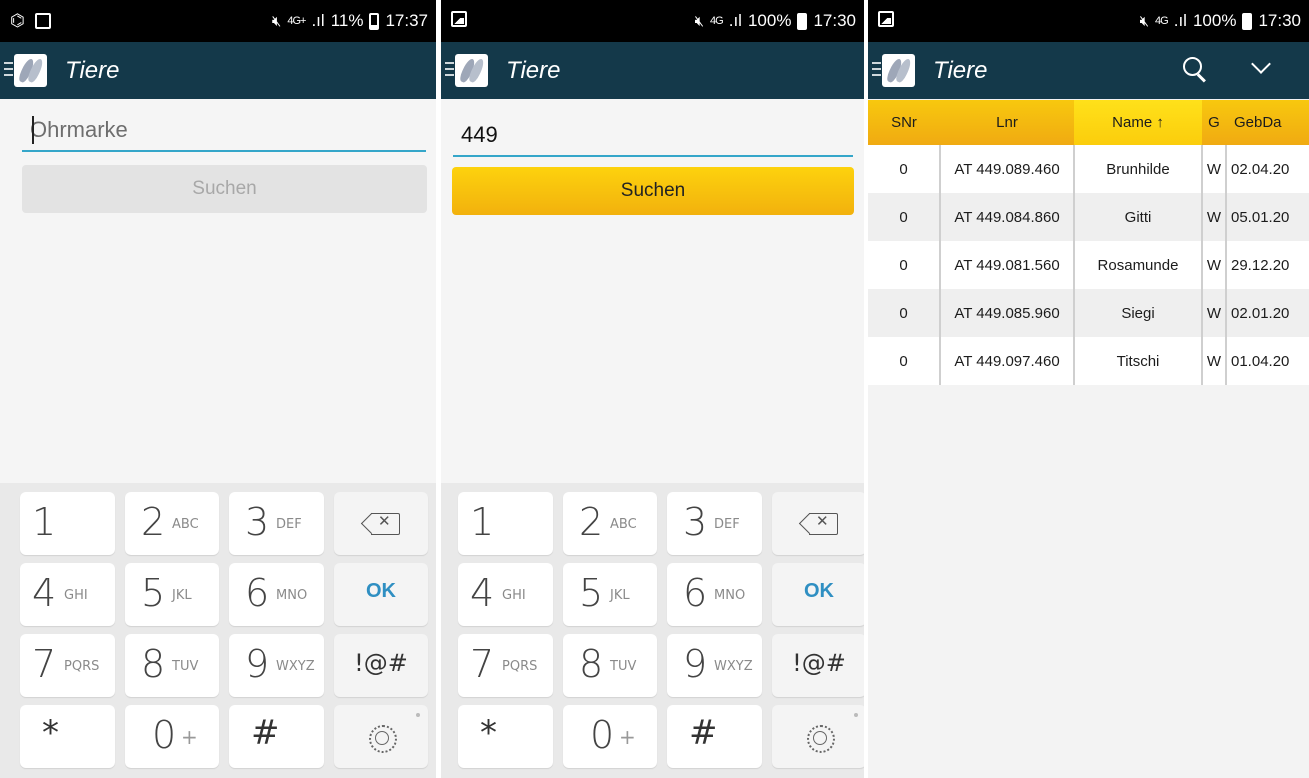  Describe the element at coordinates (717, 21) in the screenshot. I see `network-type: 4G` at that location.